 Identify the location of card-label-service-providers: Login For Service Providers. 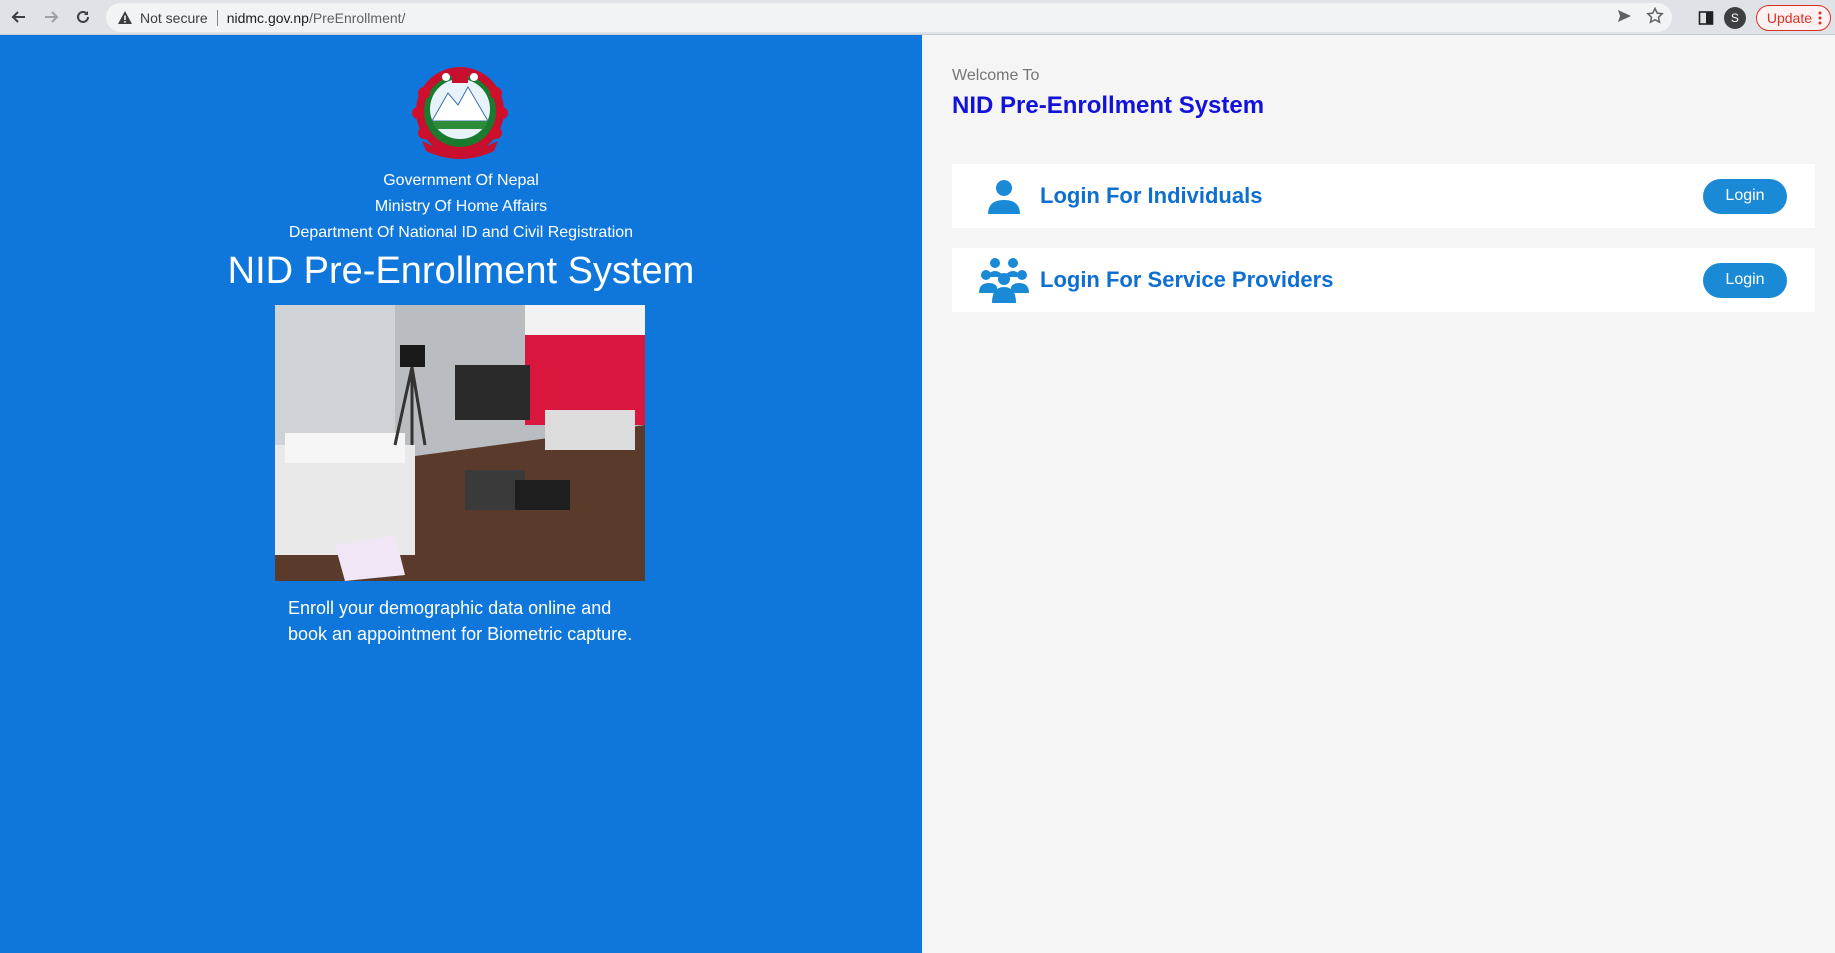
(1187, 279).